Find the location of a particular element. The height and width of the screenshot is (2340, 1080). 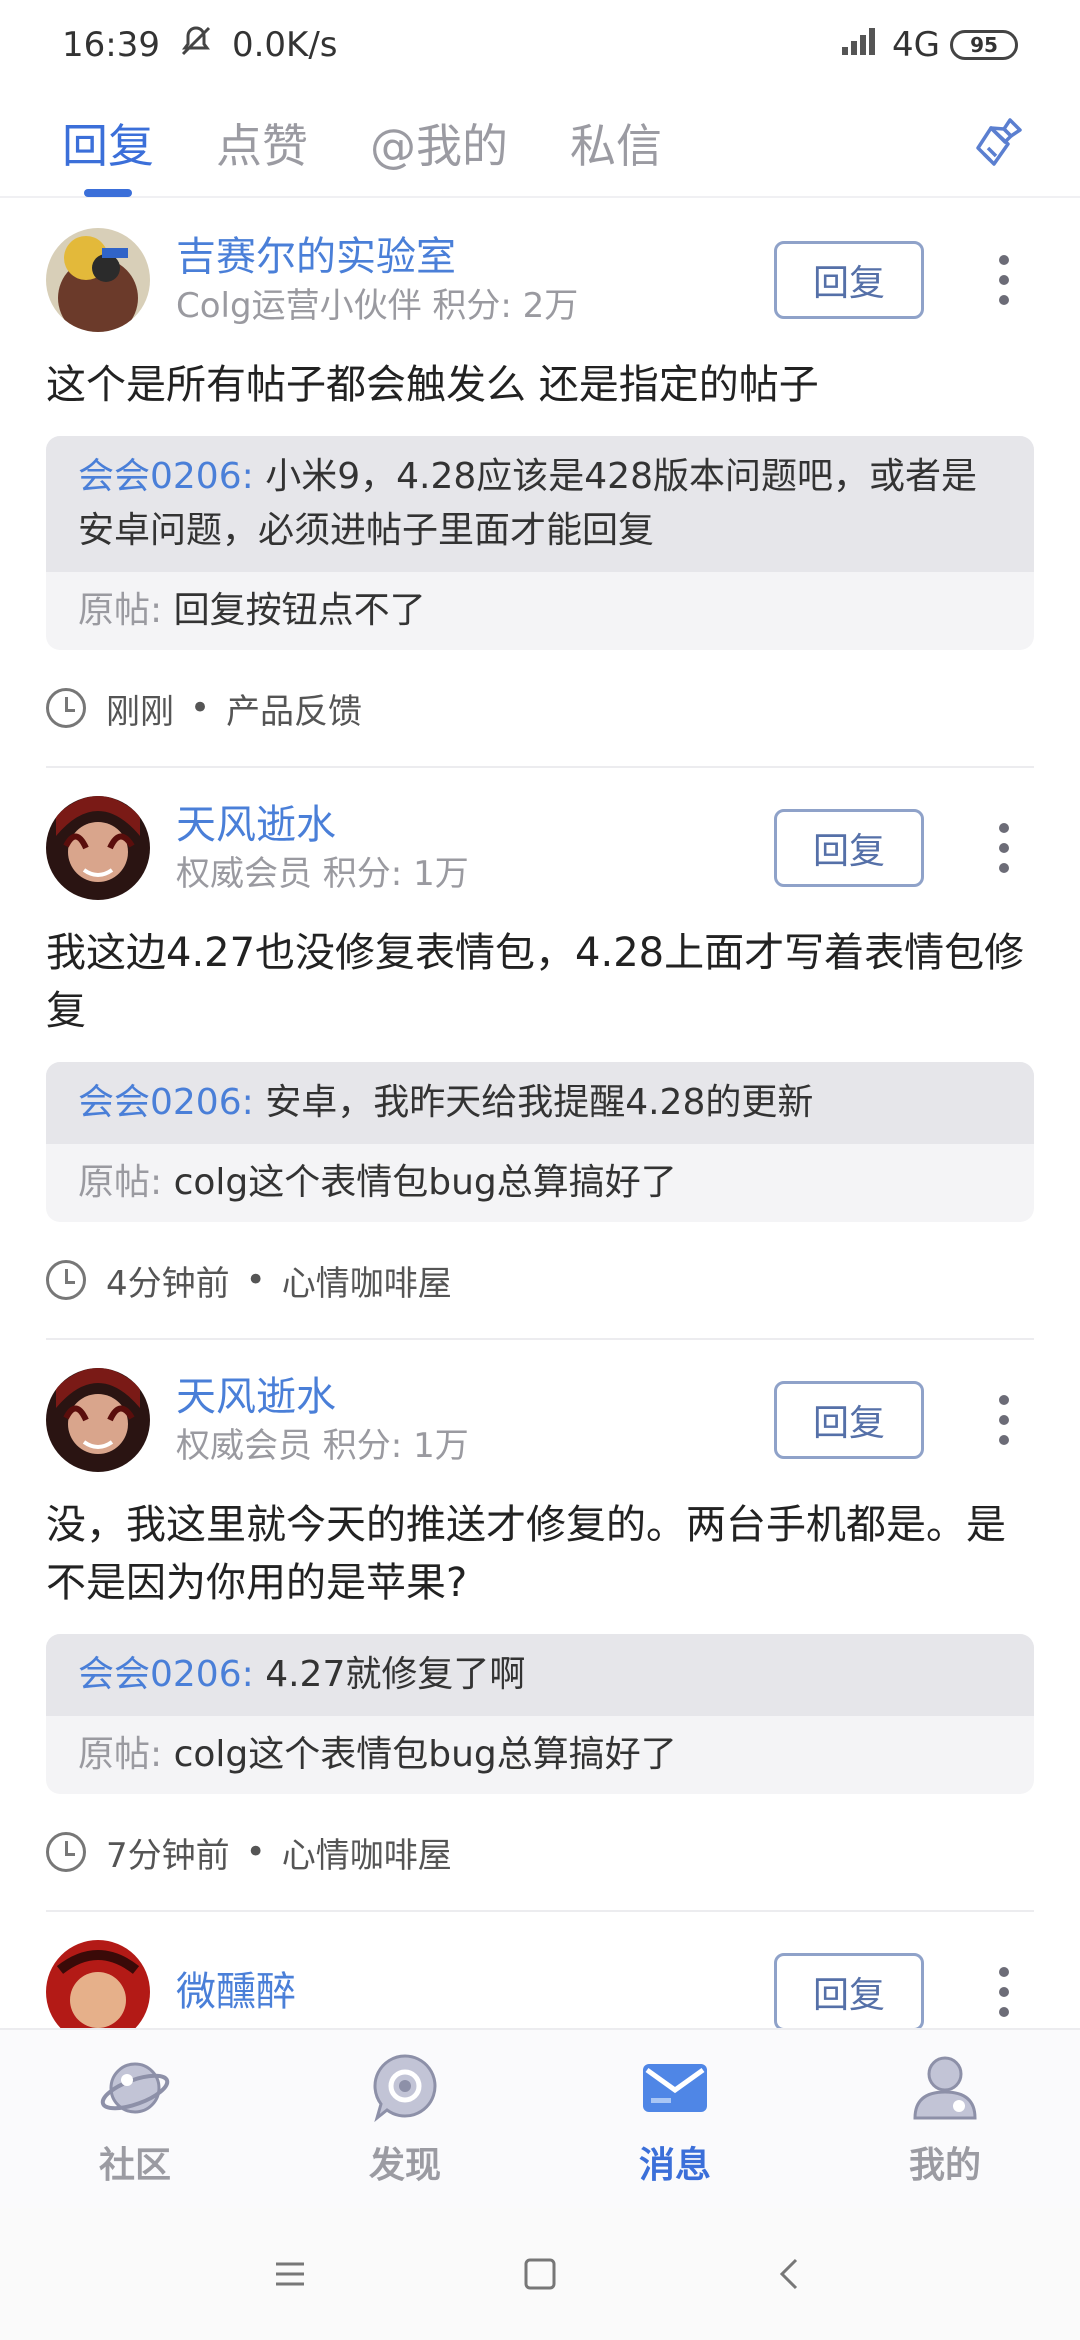

tab-reply: 回复 is located at coordinates (108, 143).